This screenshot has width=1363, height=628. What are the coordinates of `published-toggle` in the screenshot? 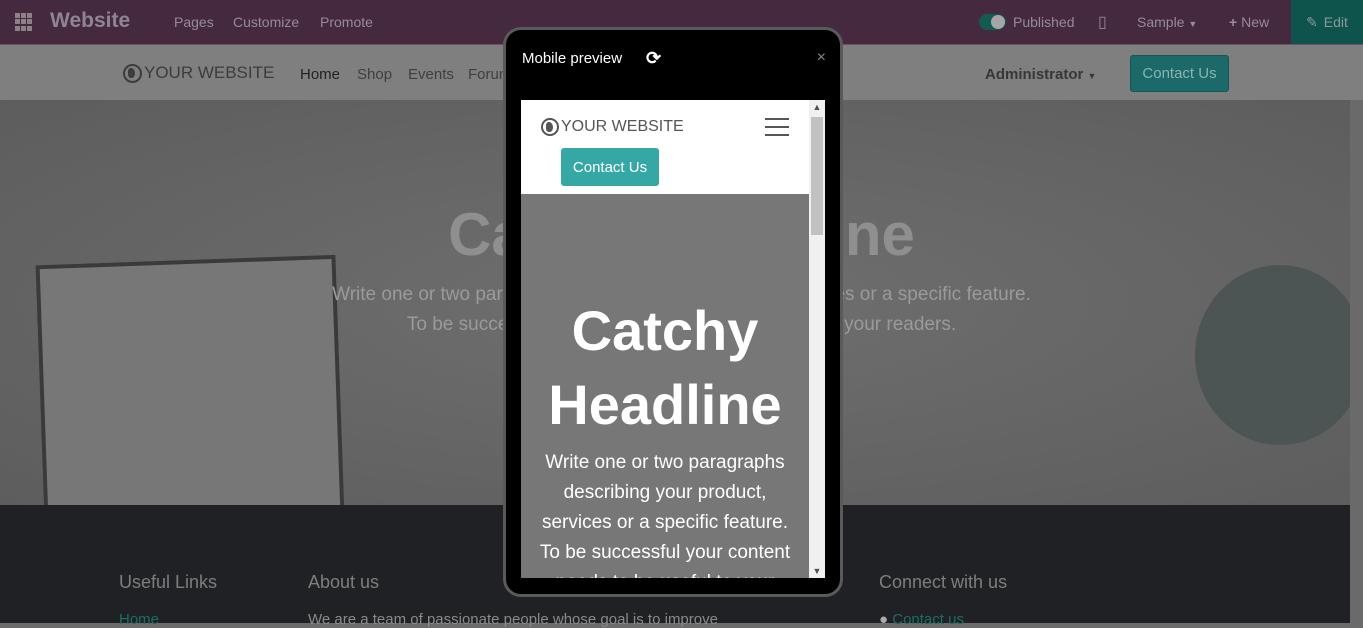 It's located at (992, 22).